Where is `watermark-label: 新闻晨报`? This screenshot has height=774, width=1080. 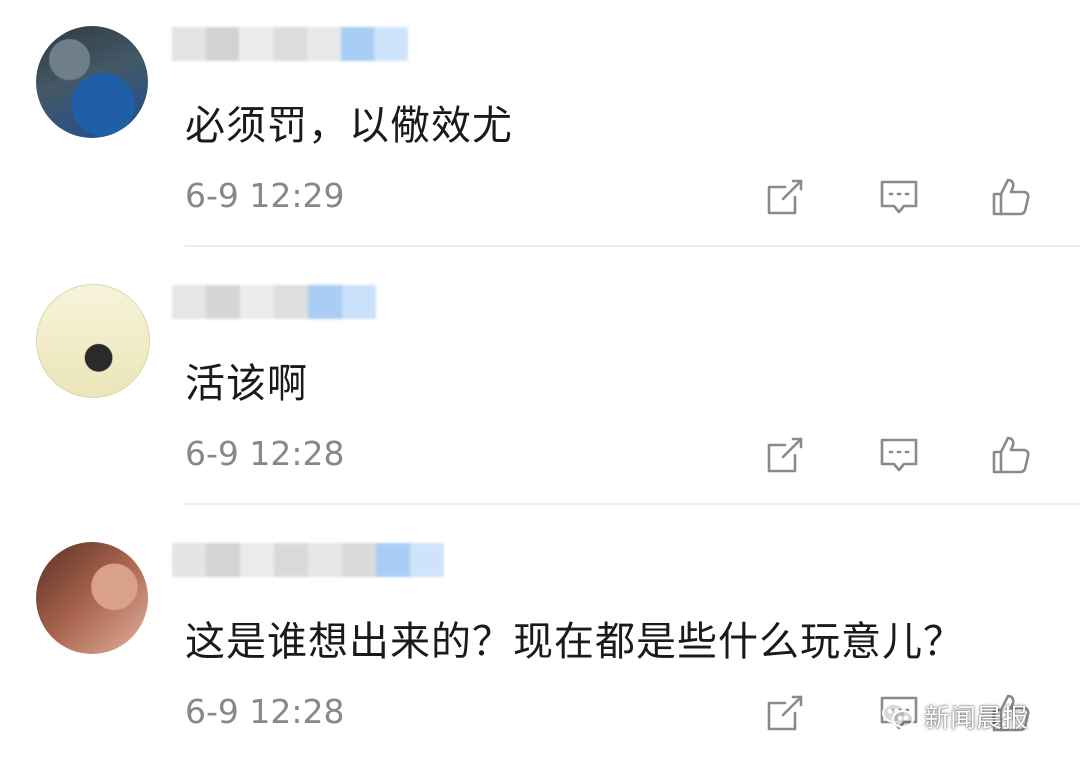 watermark-label: 新闻晨报 is located at coordinates (976, 718).